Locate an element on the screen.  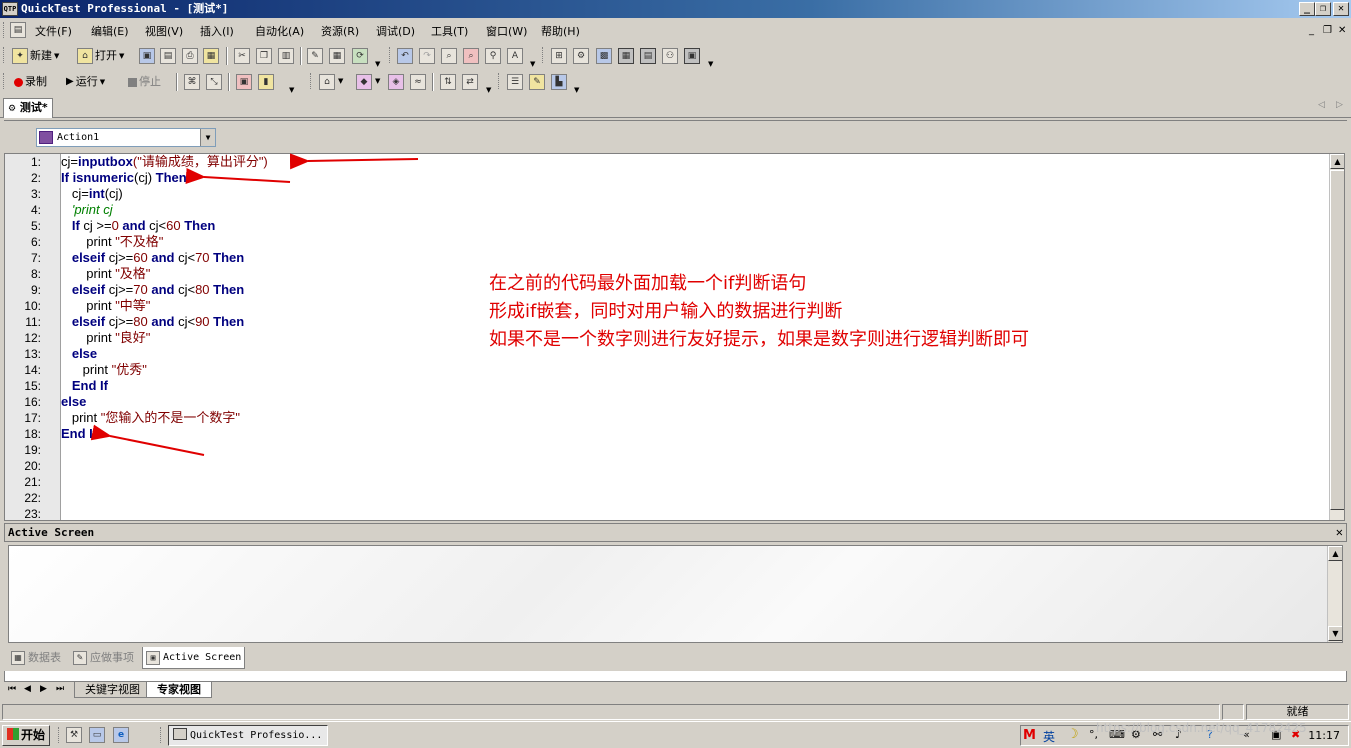
comment-icon: ✎ is located at coordinates (537, 82).